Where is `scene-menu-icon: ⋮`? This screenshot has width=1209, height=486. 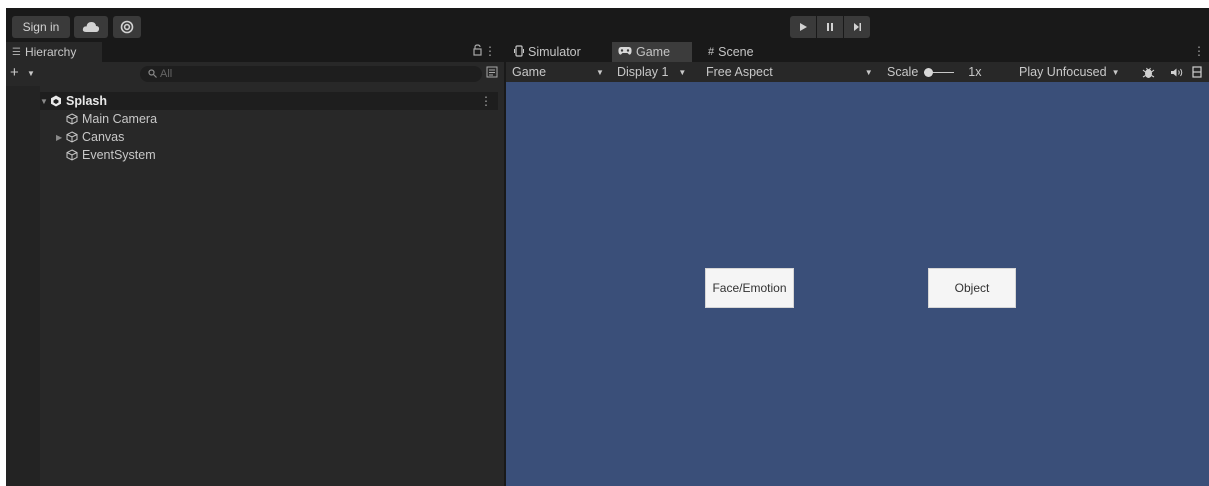 scene-menu-icon: ⋮ is located at coordinates (486, 101).